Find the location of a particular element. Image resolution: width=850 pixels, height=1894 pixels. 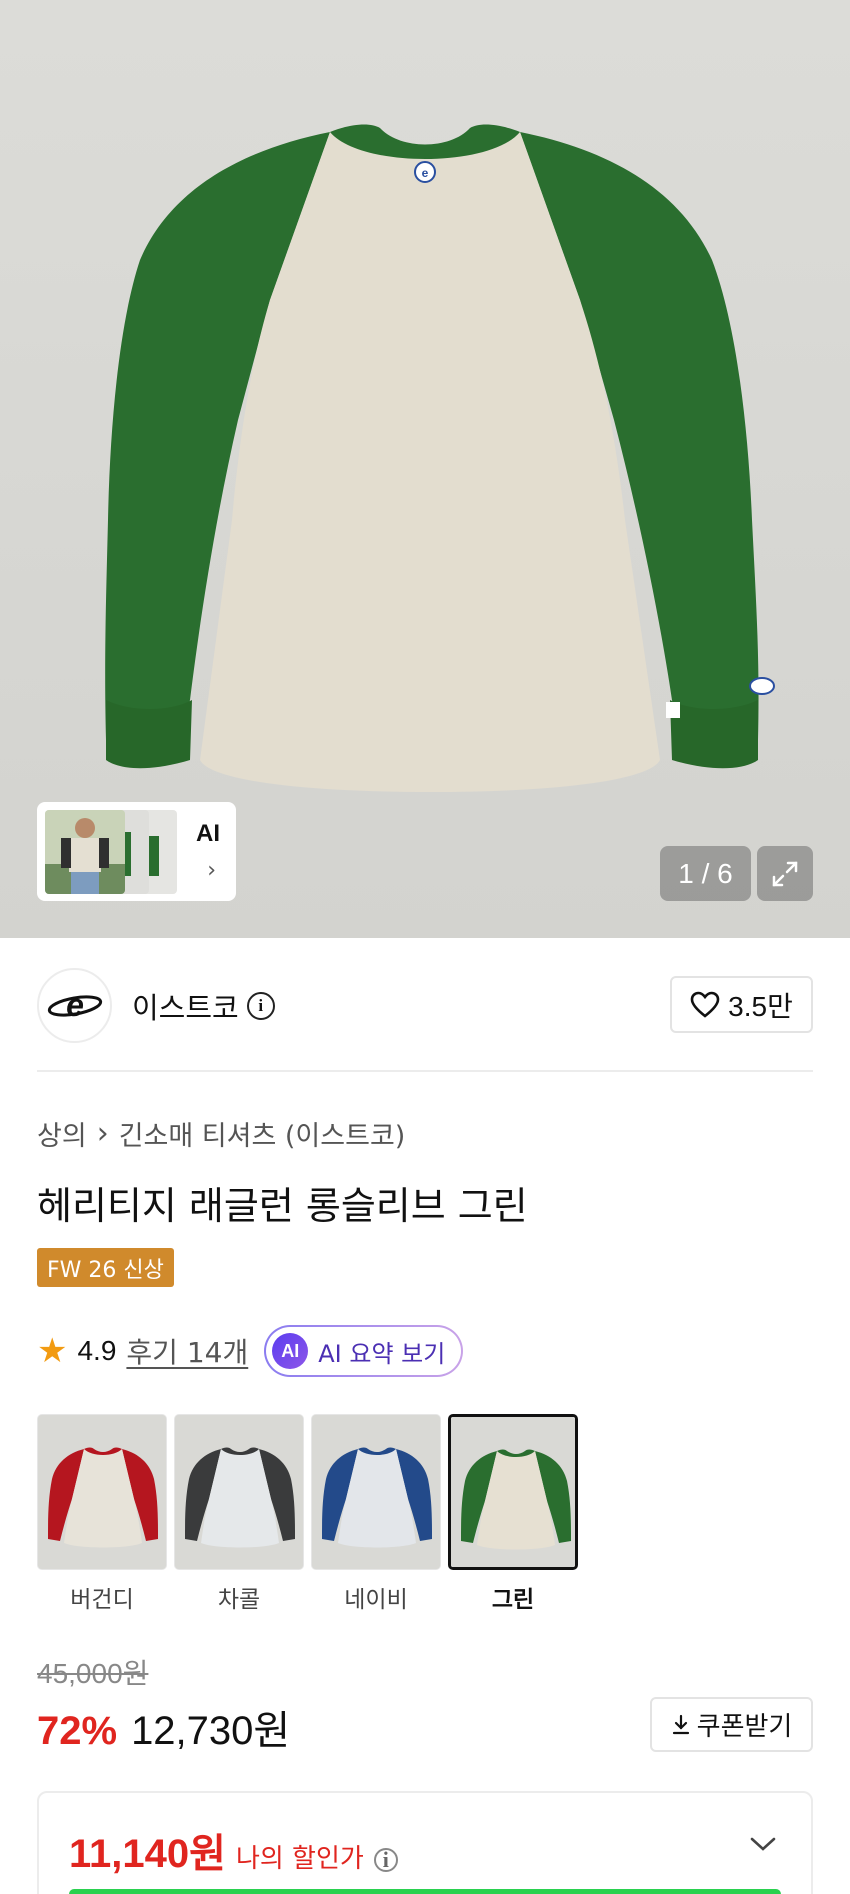

chevron-down-icon is located at coordinates (763, 1844).